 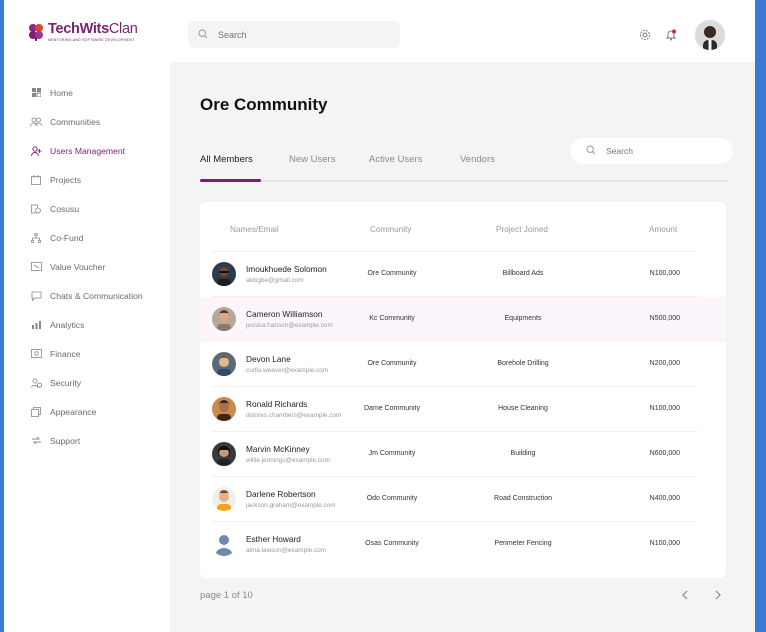 I want to click on previous-page-chevron-left-icon, so click(x=685, y=595).